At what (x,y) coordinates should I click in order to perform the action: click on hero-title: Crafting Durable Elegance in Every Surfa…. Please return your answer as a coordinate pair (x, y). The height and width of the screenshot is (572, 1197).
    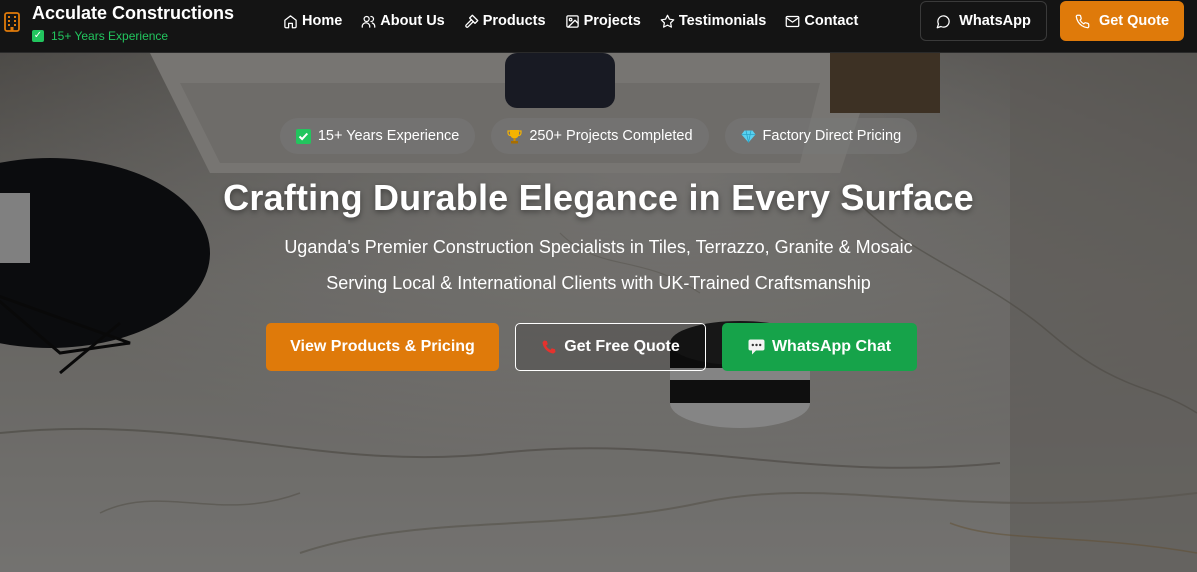
    Looking at the image, I should click on (598, 197).